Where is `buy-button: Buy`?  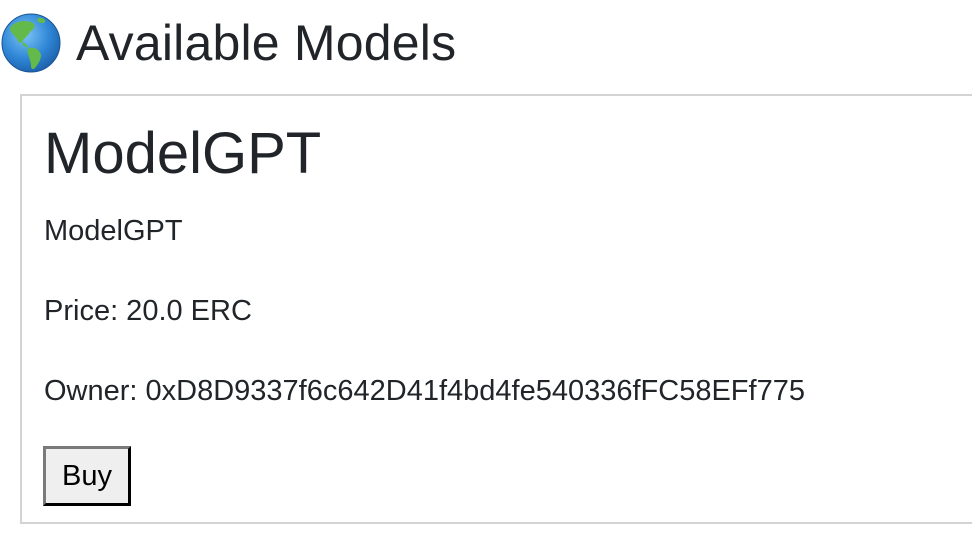
buy-button: Buy is located at coordinates (87, 476).